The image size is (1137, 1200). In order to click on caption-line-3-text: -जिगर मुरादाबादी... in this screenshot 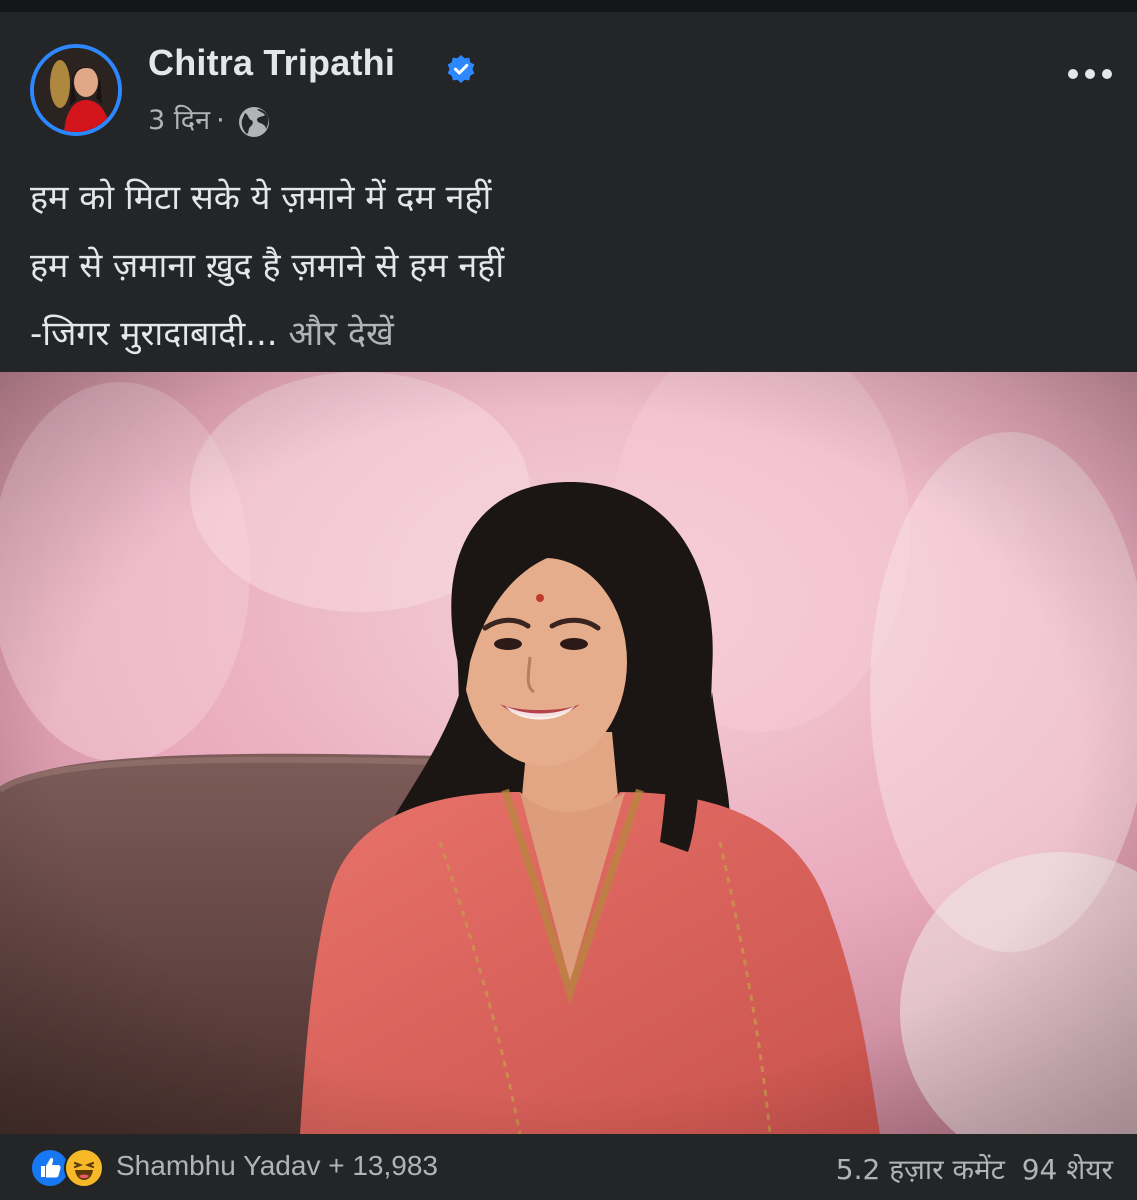, I will do `click(154, 334)`.